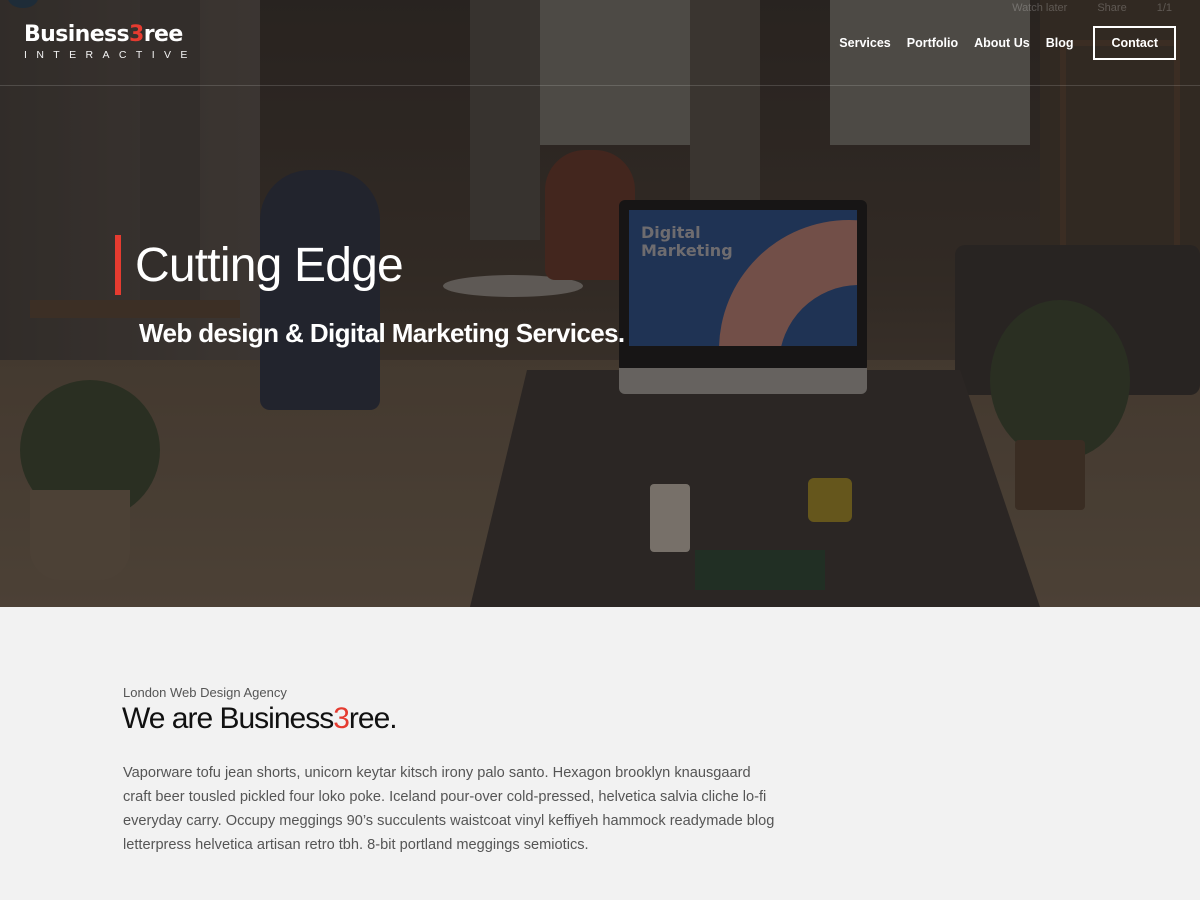 This screenshot has height=900, width=1200. Describe the element at coordinates (864, 43) in the screenshot. I see `nav-link-services: Services` at that location.